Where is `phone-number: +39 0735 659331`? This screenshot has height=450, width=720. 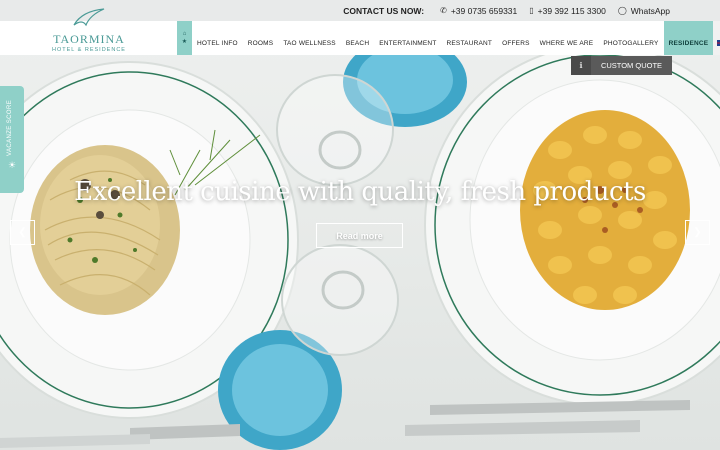 phone-number: +39 0735 659331 is located at coordinates (484, 10).